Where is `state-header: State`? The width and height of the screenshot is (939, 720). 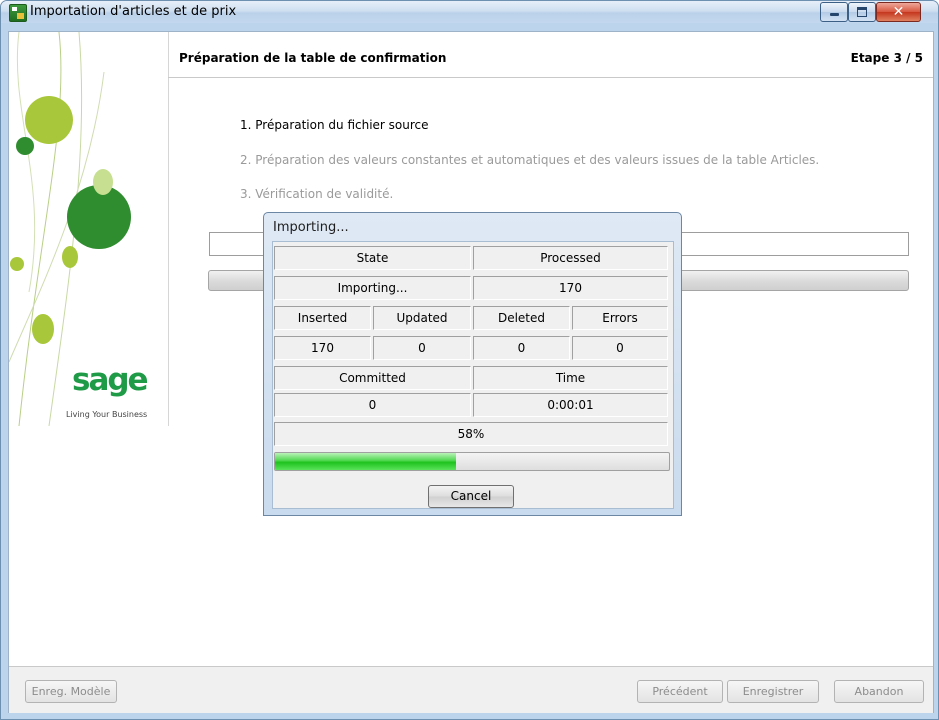
state-header: State is located at coordinates (372, 258).